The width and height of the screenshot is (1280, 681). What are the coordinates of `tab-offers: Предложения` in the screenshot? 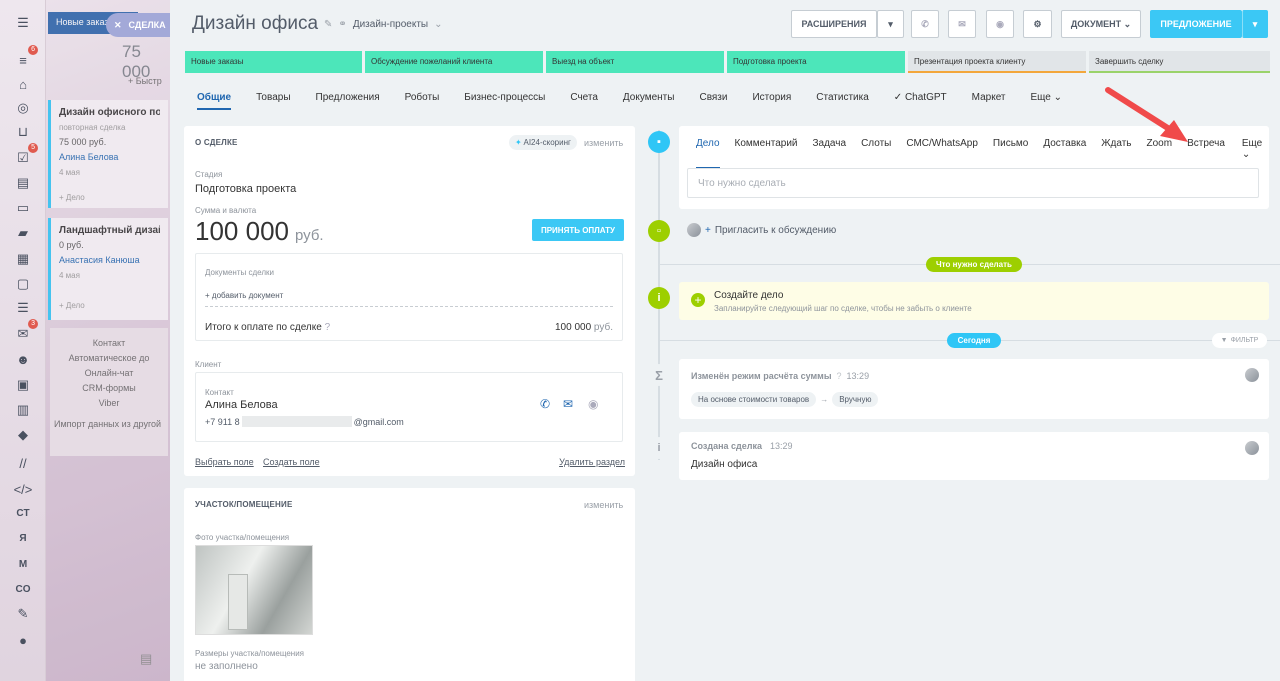 It's located at (348, 97).